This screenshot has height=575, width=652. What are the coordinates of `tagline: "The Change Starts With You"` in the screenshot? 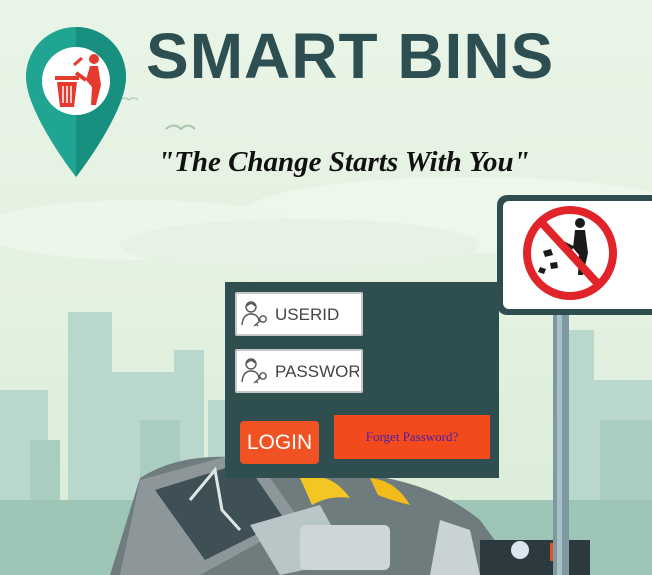 It's located at (344, 162).